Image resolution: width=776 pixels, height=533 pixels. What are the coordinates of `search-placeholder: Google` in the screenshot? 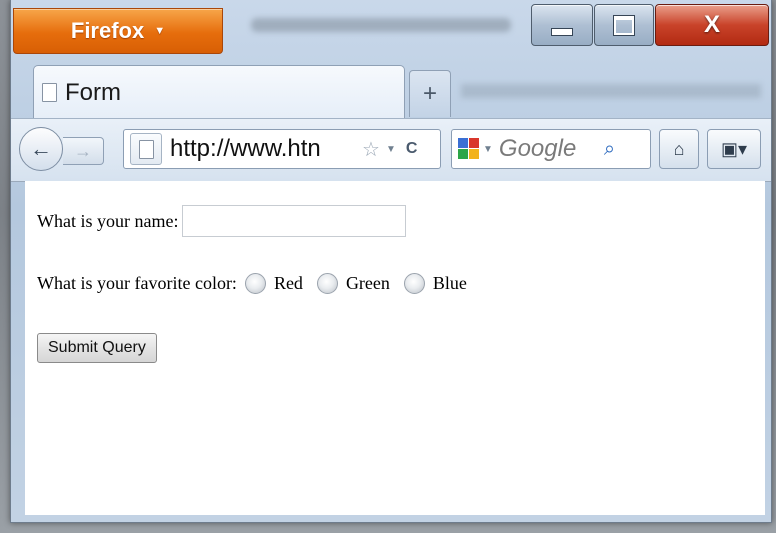 It's located at (551, 149).